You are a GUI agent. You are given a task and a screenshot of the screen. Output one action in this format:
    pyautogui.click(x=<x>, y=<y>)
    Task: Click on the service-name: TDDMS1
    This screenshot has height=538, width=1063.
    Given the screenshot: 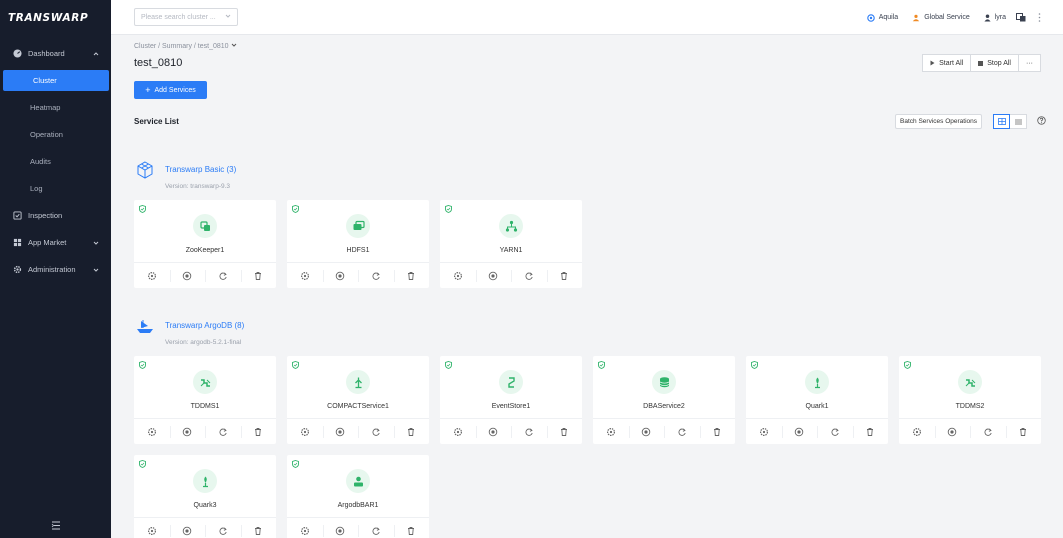 What is the action you would take?
    pyautogui.click(x=205, y=406)
    